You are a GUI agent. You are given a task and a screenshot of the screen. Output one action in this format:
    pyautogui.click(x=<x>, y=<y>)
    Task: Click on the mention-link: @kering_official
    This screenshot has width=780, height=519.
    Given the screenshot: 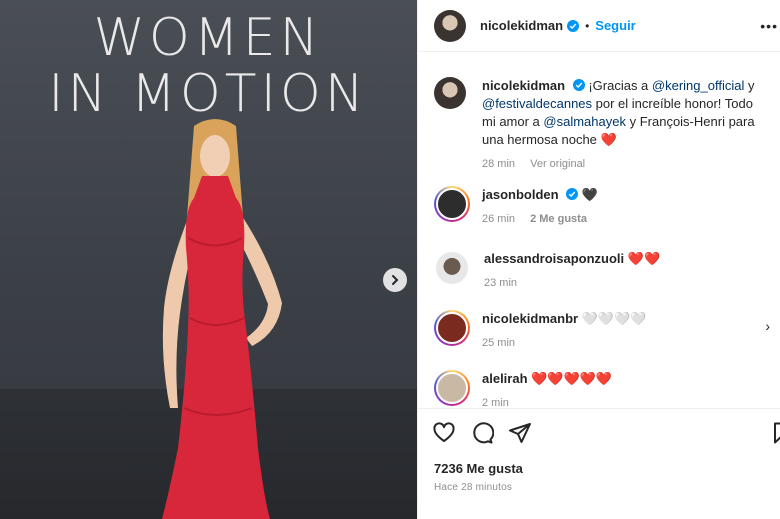 What is the action you would take?
    pyautogui.click(x=698, y=85)
    